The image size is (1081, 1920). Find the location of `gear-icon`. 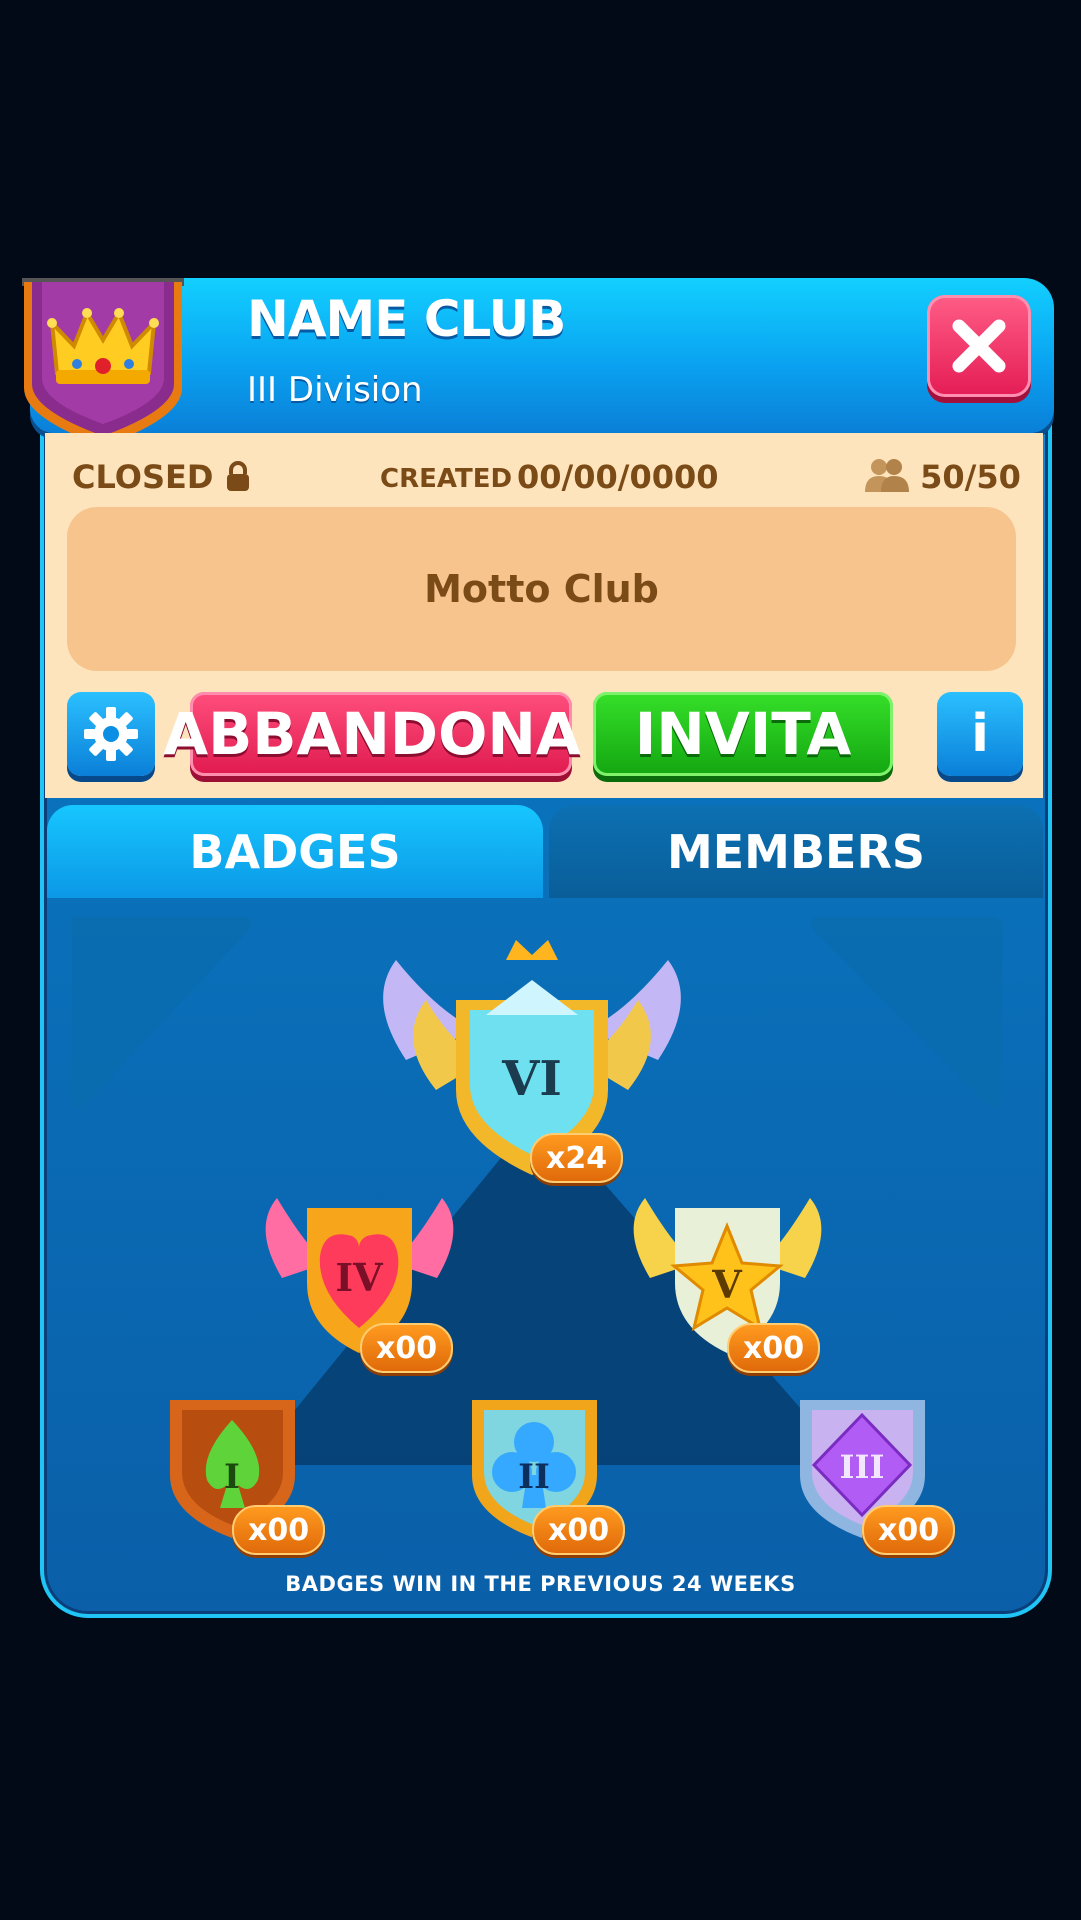

gear-icon is located at coordinates (111, 734).